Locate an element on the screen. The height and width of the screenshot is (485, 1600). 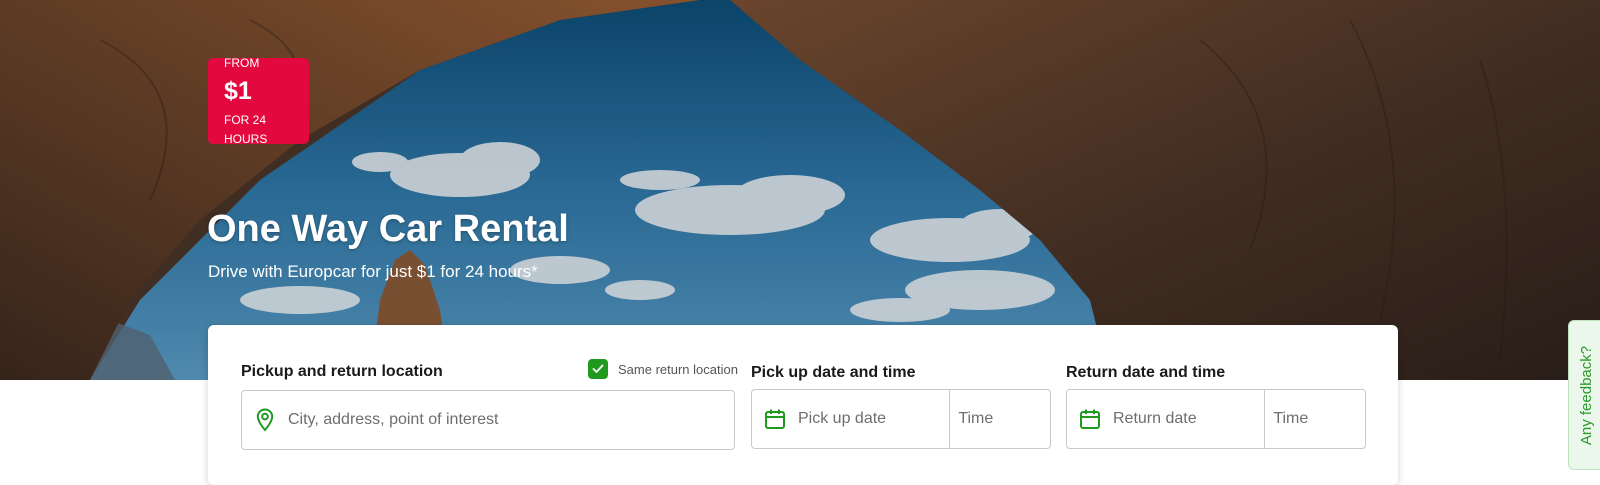
same-return-location-toggle: Same return location is located at coordinates (663, 369).